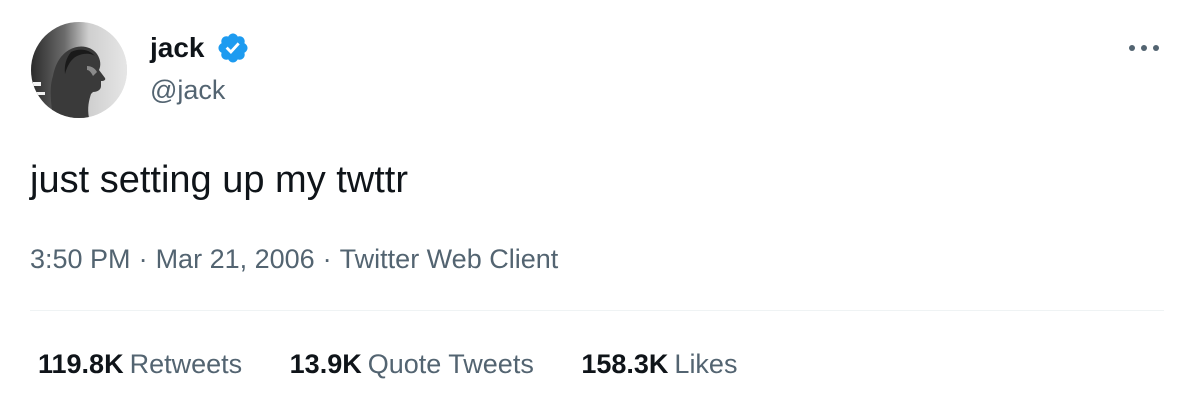 The height and width of the screenshot is (412, 1194). Describe the element at coordinates (233, 48) in the screenshot. I see `verified-badge-icon` at that location.